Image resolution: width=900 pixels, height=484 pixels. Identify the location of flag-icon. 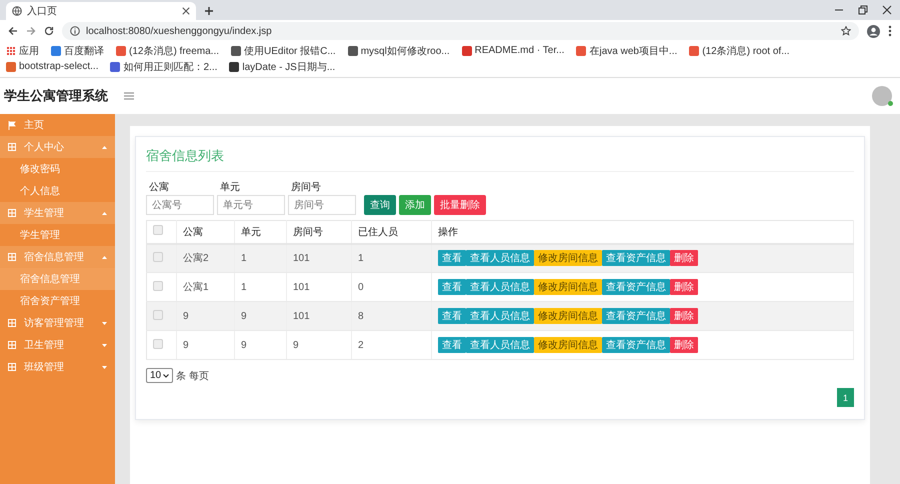
(12, 125).